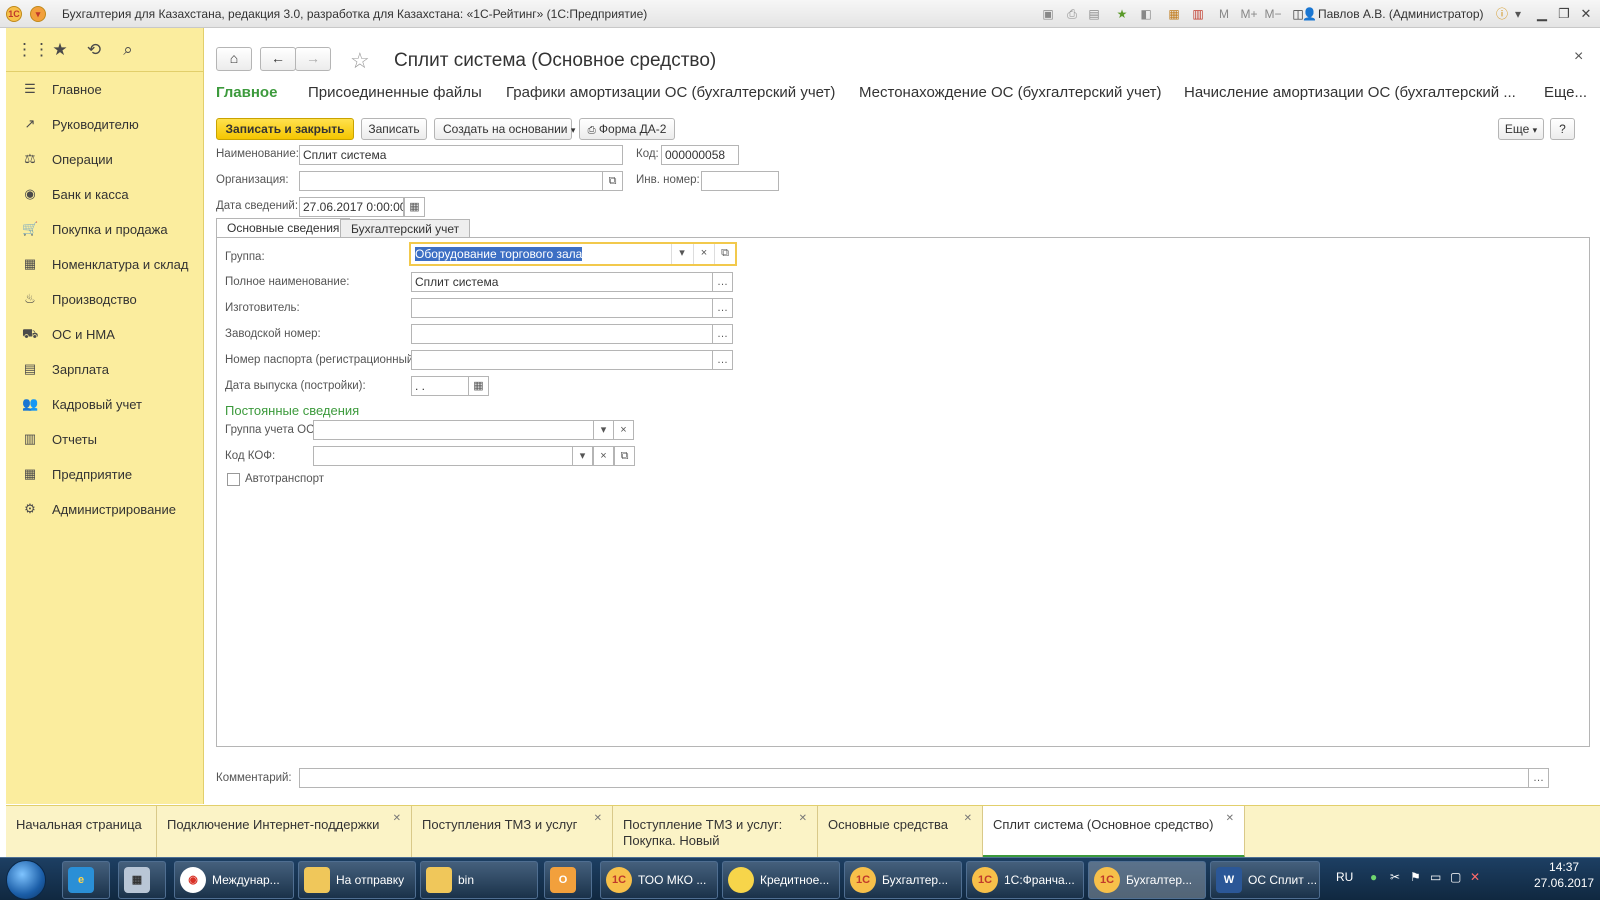 The image size is (1600, 900). Describe the element at coordinates (360, 61) in the screenshot. I see `favorite-star-icon: ☆` at that location.